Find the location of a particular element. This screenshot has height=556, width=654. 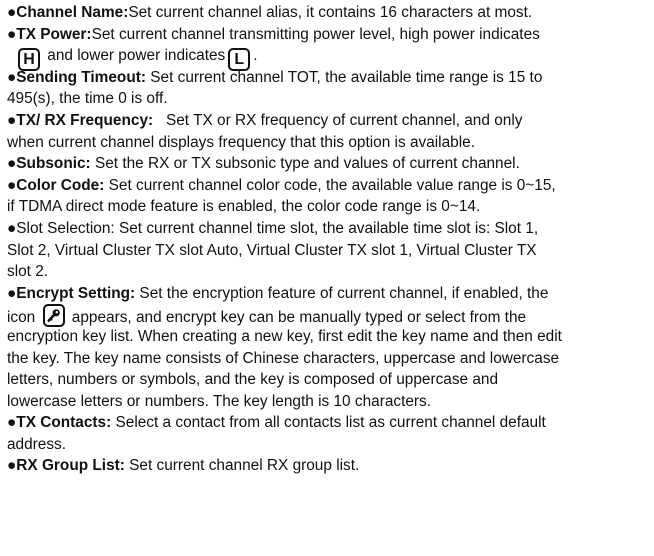

subsonic-term: ●Subsonic: is located at coordinates (49, 164).